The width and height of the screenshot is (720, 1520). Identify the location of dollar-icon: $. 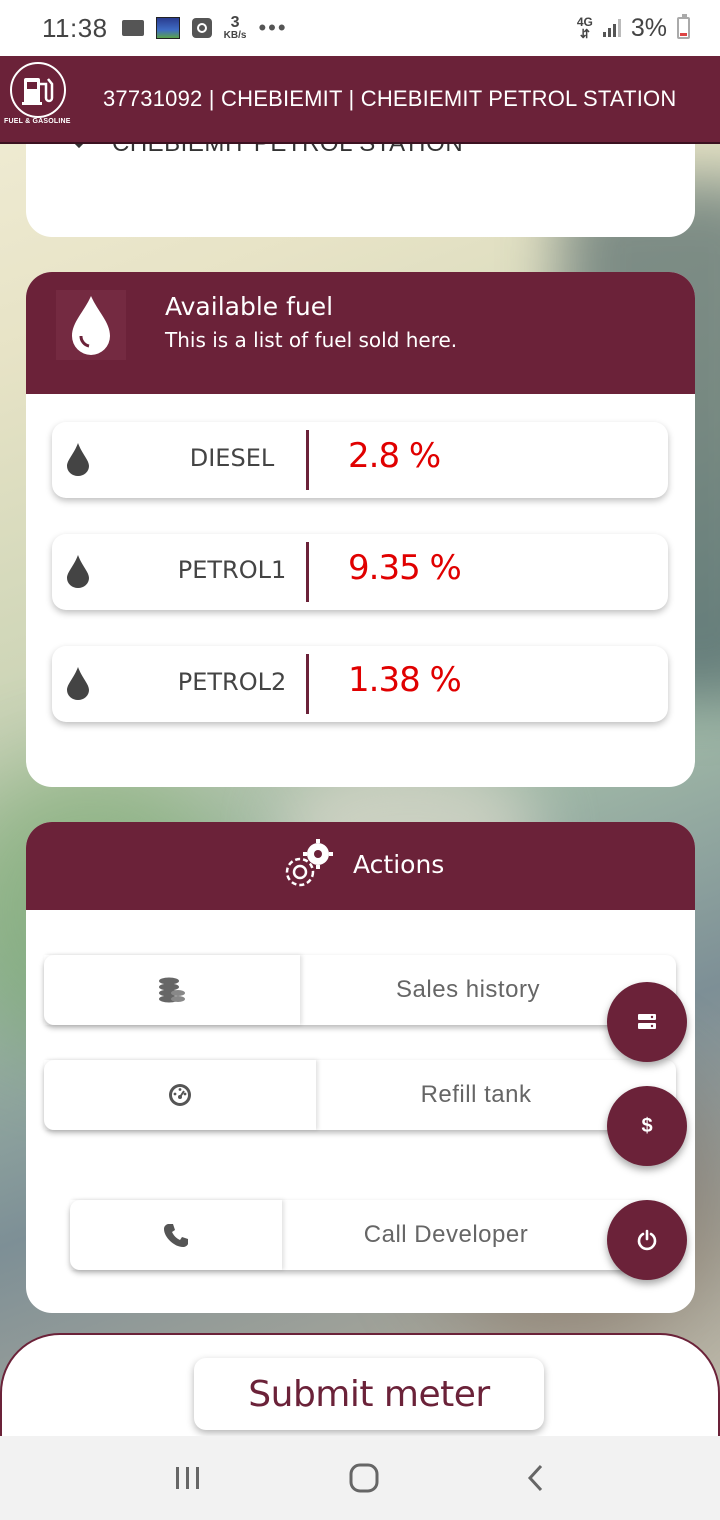
(647, 1125).